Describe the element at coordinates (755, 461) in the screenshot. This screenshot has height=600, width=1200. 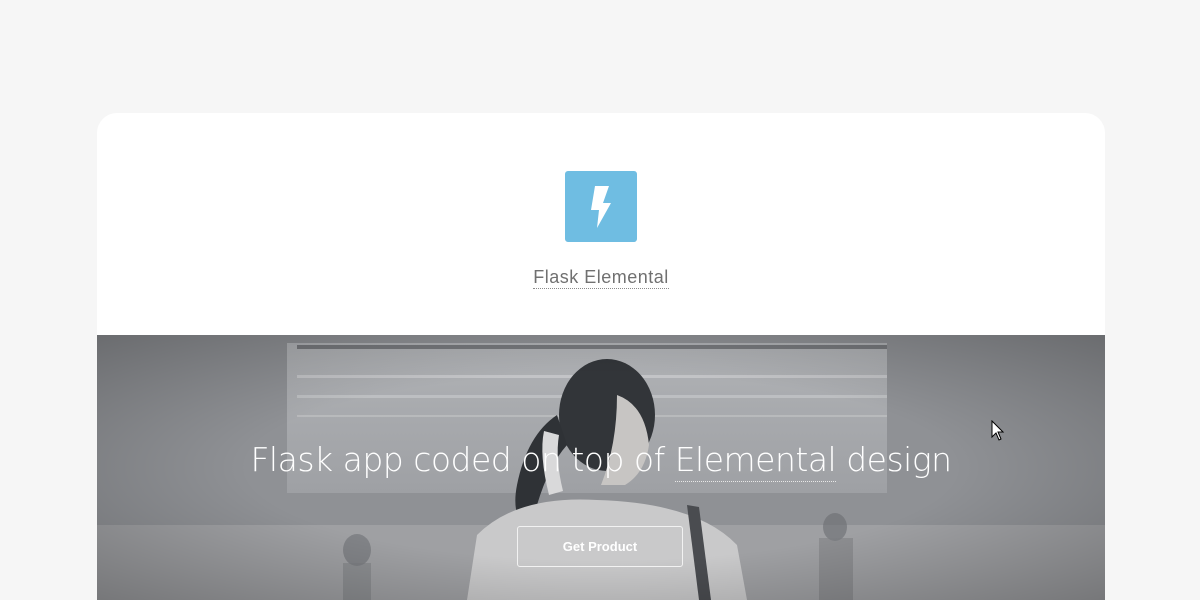
I see `elemental-link: Elemental` at that location.